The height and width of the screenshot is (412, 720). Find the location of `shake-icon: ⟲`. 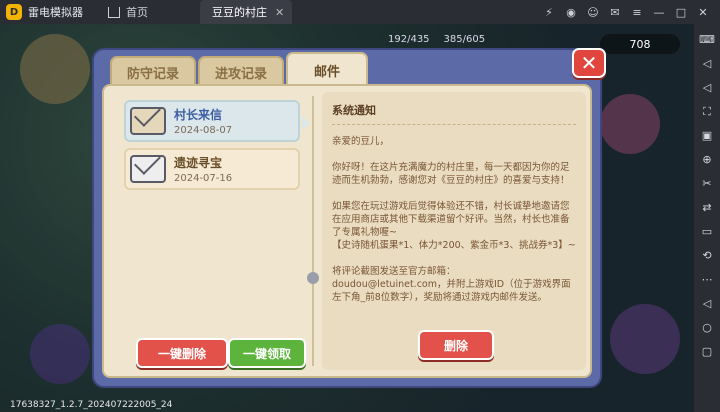

shake-icon: ⟲ is located at coordinates (707, 256).